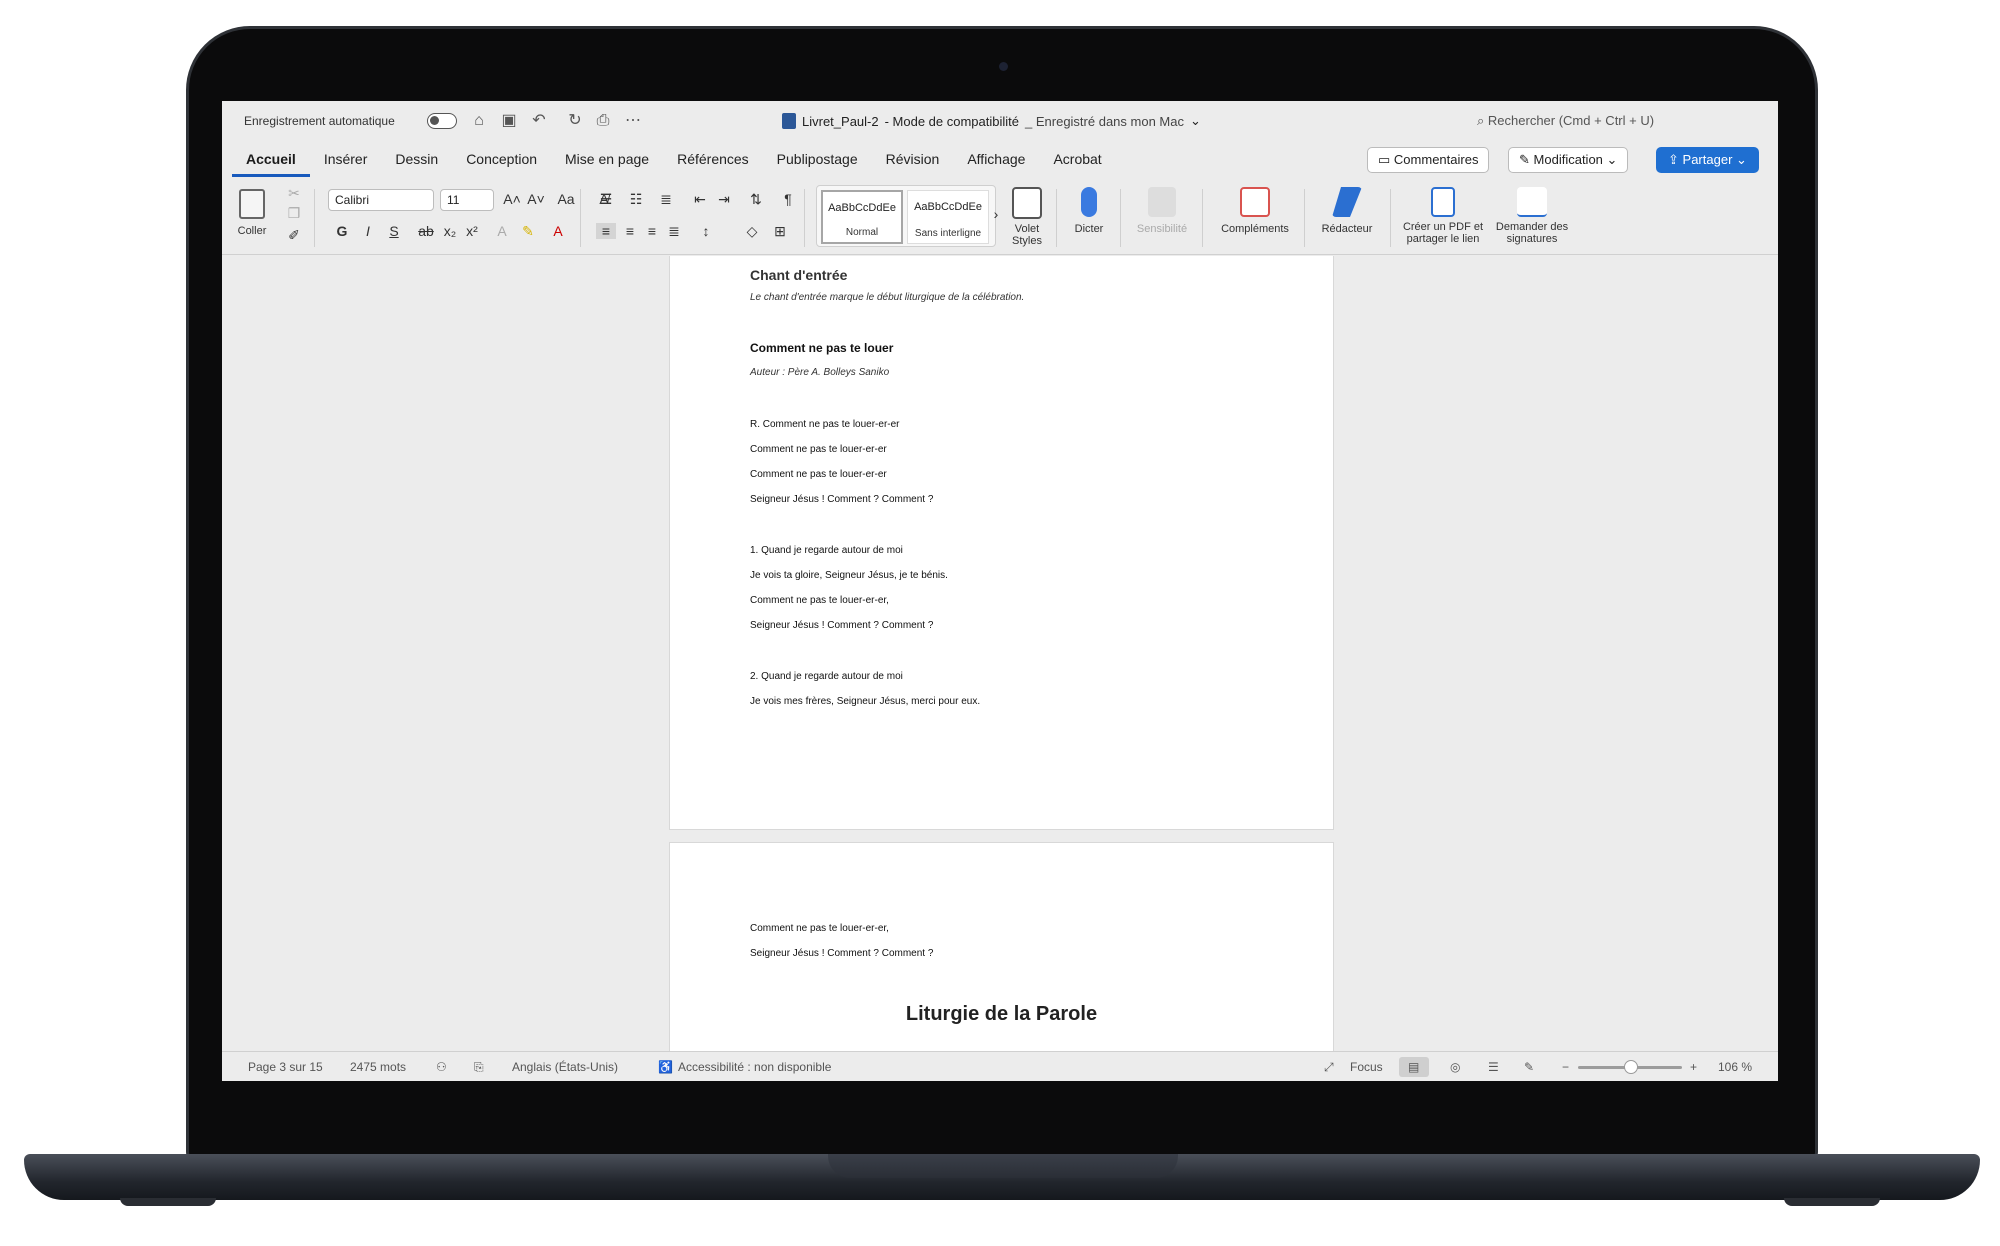  Describe the element at coordinates (1455, 1067) in the screenshot. I see `web-layout-icon: ◎` at that location.